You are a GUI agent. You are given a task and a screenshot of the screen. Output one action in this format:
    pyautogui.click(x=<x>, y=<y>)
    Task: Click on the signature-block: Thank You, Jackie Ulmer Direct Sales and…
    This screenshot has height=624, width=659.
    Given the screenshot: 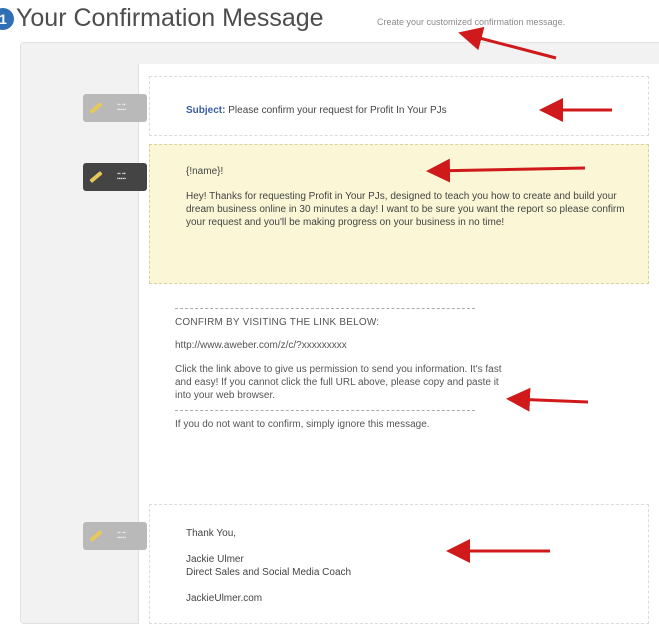 What is the action you would take?
    pyautogui.click(x=399, y=564)
    